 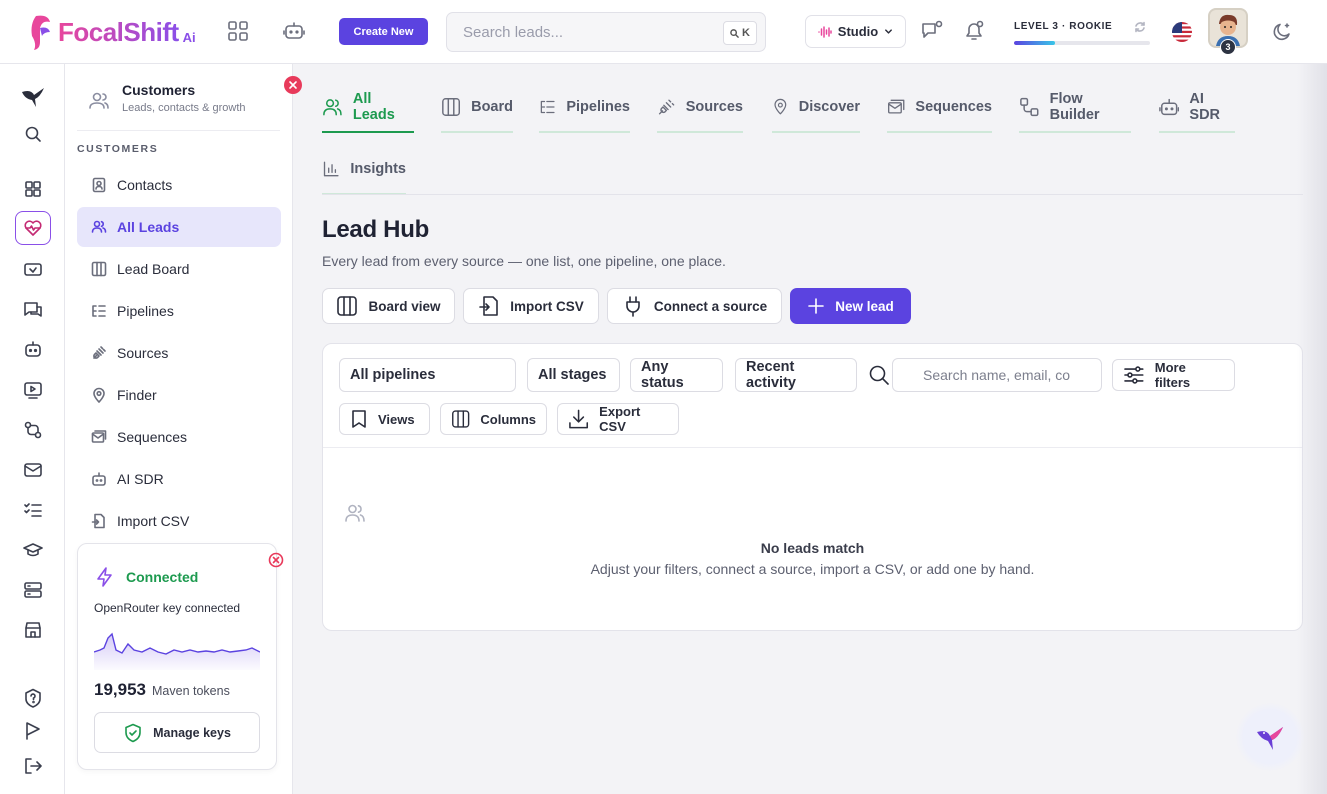 What do you see at coordinates (1173, 375) in the screenshot?
I see `more-filters-button: More filters` at bounding box center [1173, 375].